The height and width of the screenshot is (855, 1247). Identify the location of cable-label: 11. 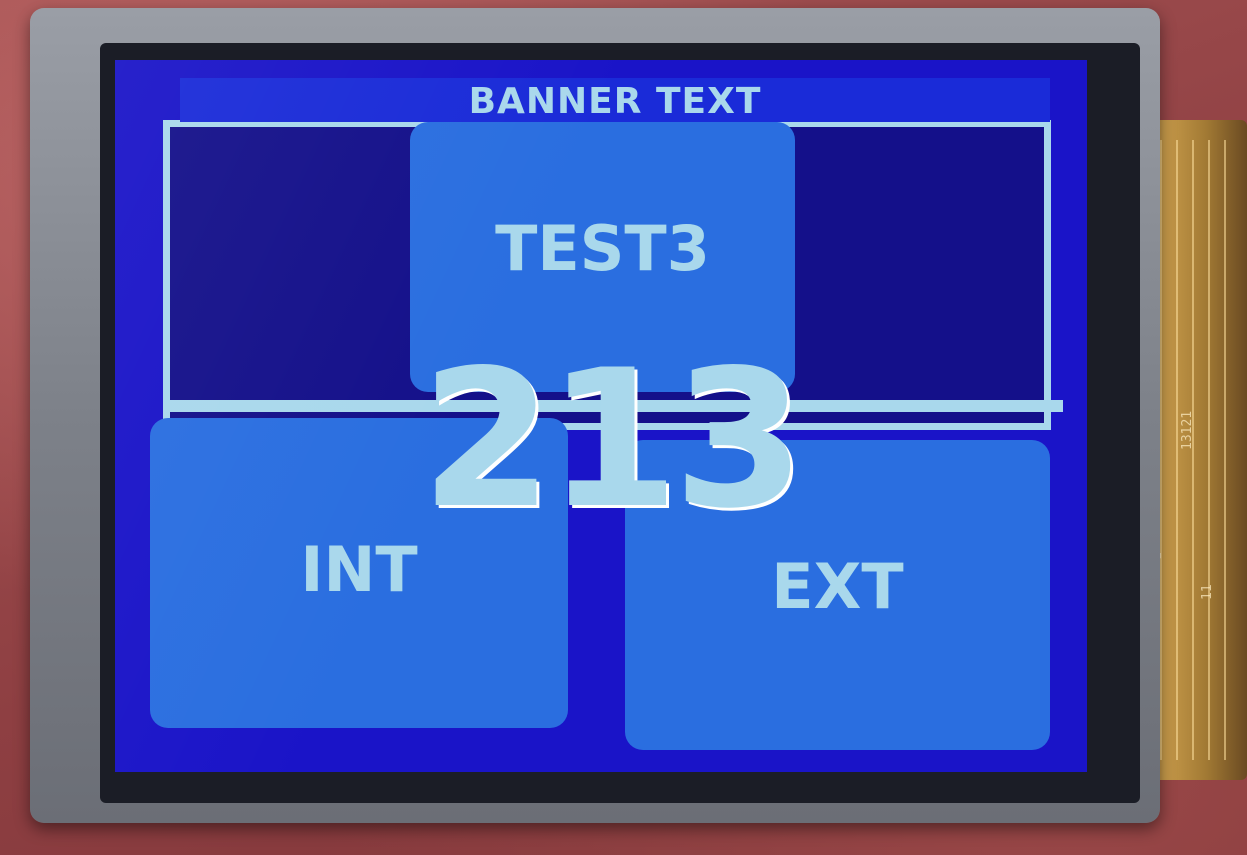
(1207, 592).